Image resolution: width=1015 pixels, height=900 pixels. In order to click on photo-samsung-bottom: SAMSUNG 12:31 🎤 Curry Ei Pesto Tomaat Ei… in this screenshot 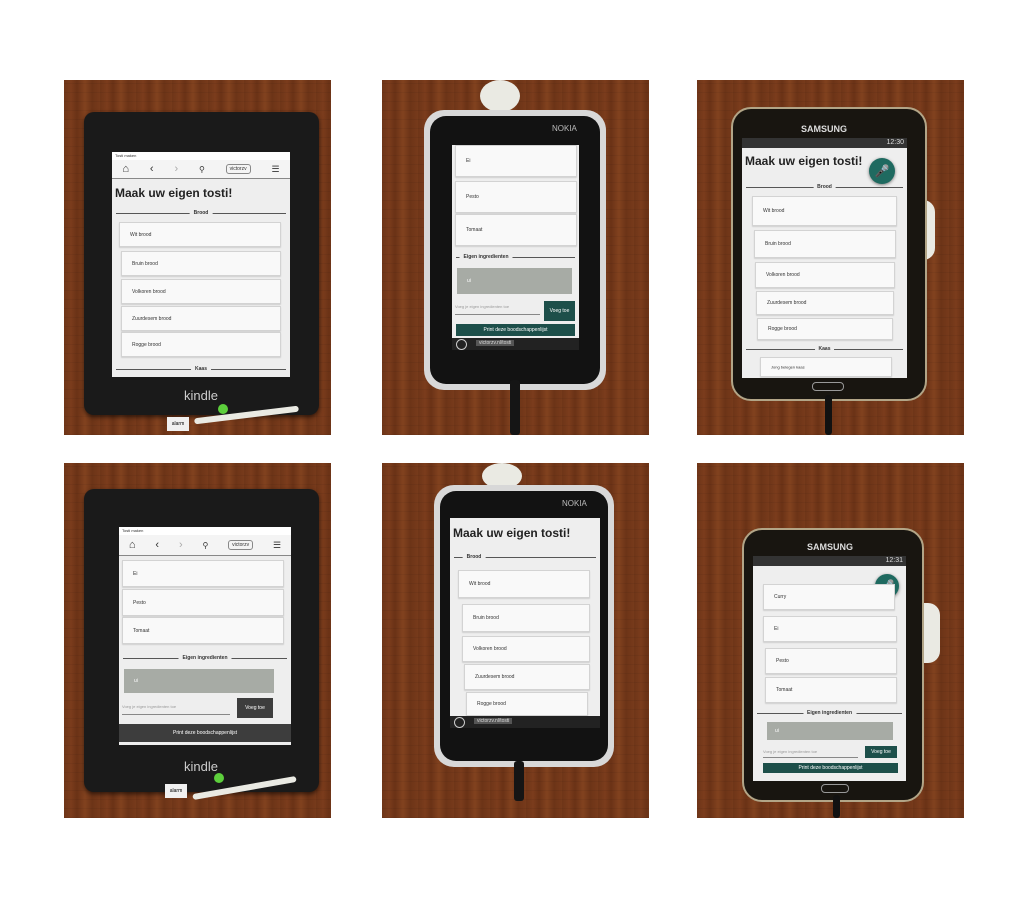, I will do `click(830, 640)`.